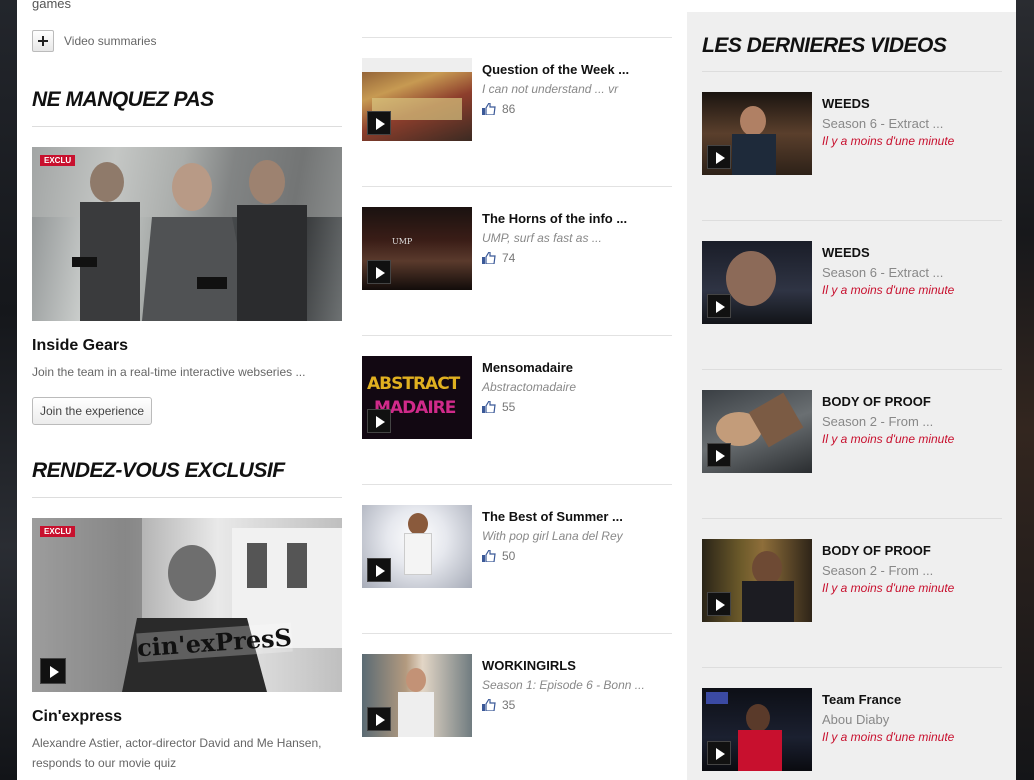 The width and height of the screenshot is (1034, 780). I want to click on inside-gears-thumbnail: EXCLU, so click(187, 234).